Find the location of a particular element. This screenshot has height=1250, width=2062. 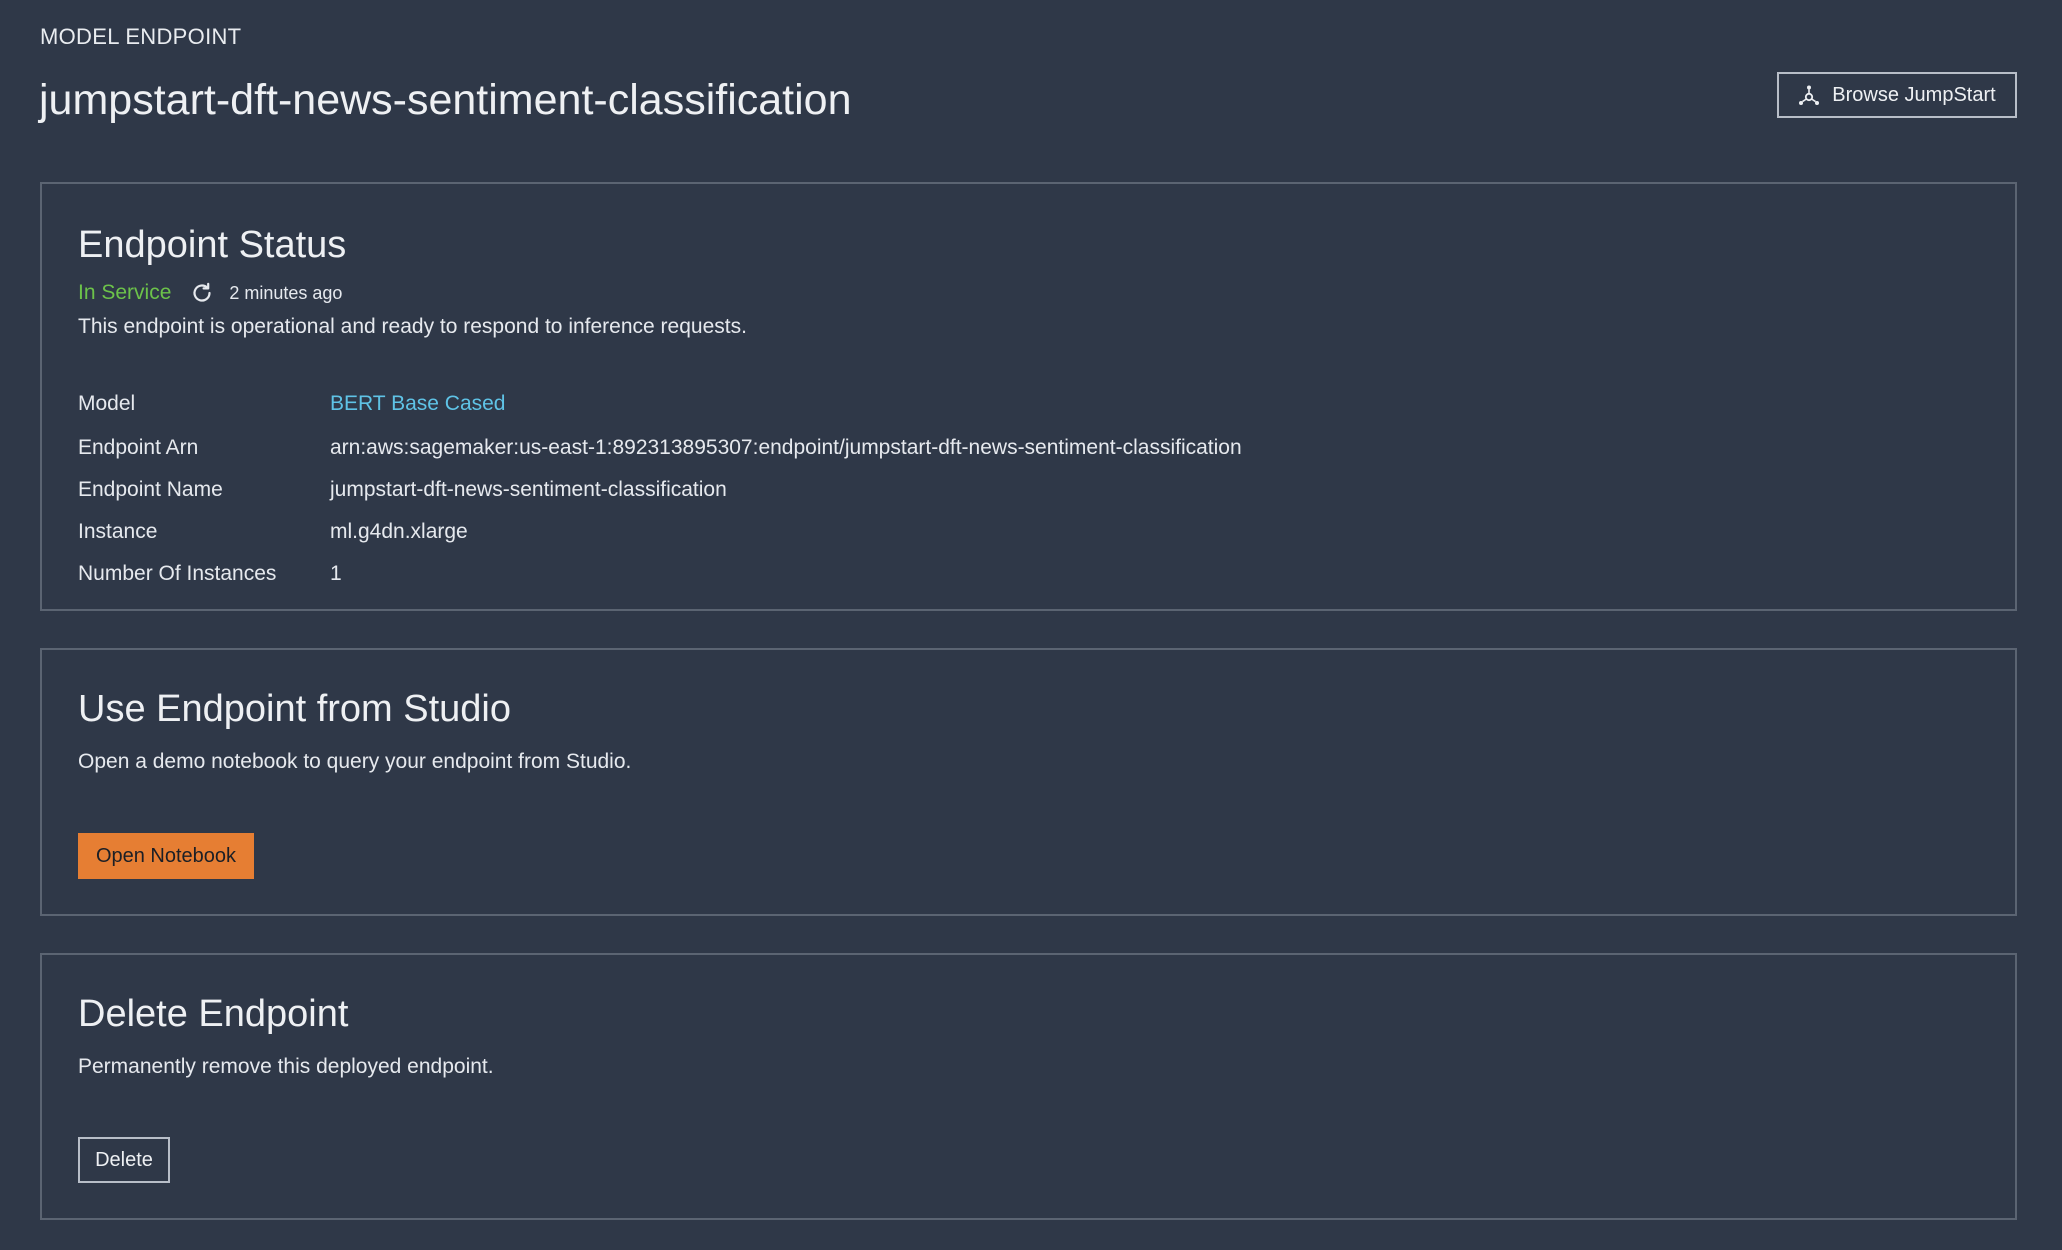

page-eyebrow: MODEL ENDPOINT is located at coordinates (141, 36).